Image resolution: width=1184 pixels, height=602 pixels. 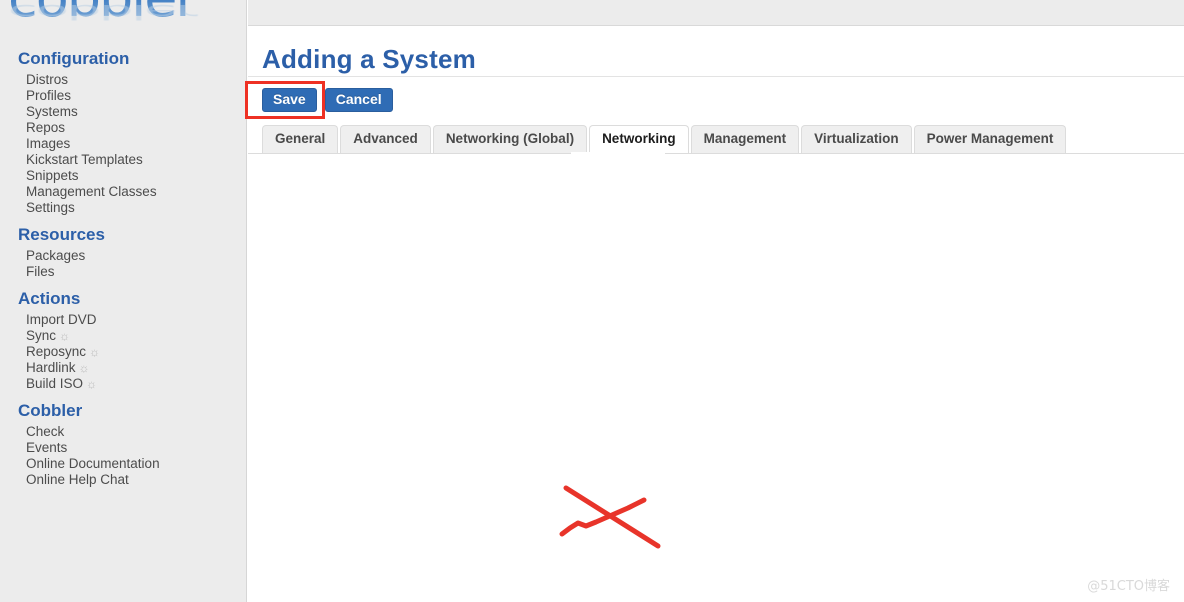 I want to click on sidebar-item-label: Management Classes, so click(x=91, y=191).